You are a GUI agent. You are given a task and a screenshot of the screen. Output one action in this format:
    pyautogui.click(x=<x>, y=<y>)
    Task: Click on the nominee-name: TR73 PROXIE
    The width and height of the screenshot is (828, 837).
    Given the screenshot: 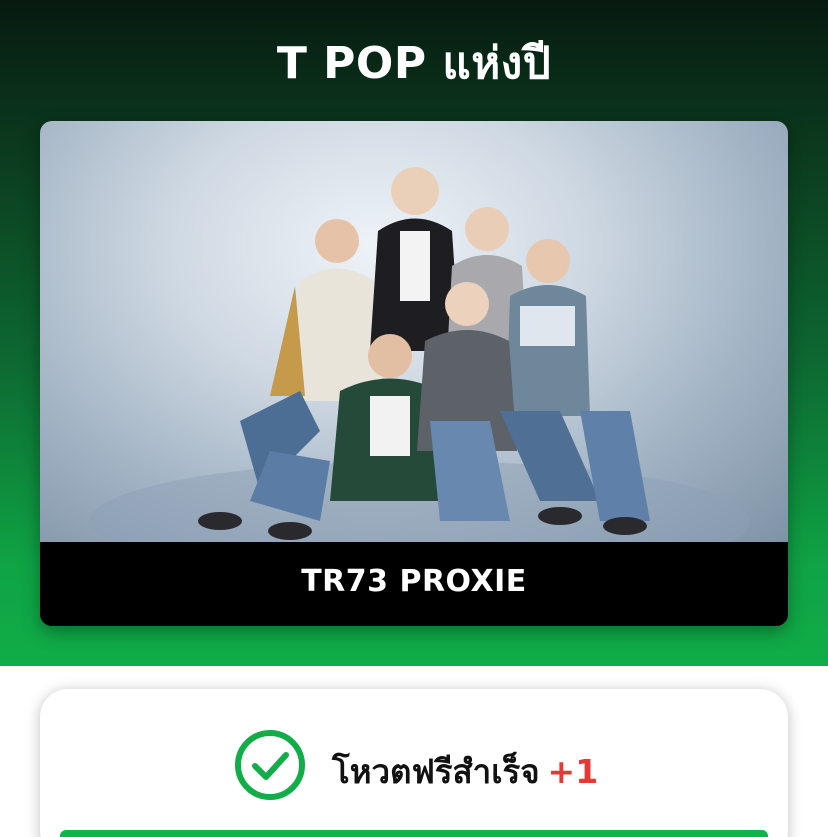 What is the action you would take?
    pyautogui.click(x=414, y=584)
    